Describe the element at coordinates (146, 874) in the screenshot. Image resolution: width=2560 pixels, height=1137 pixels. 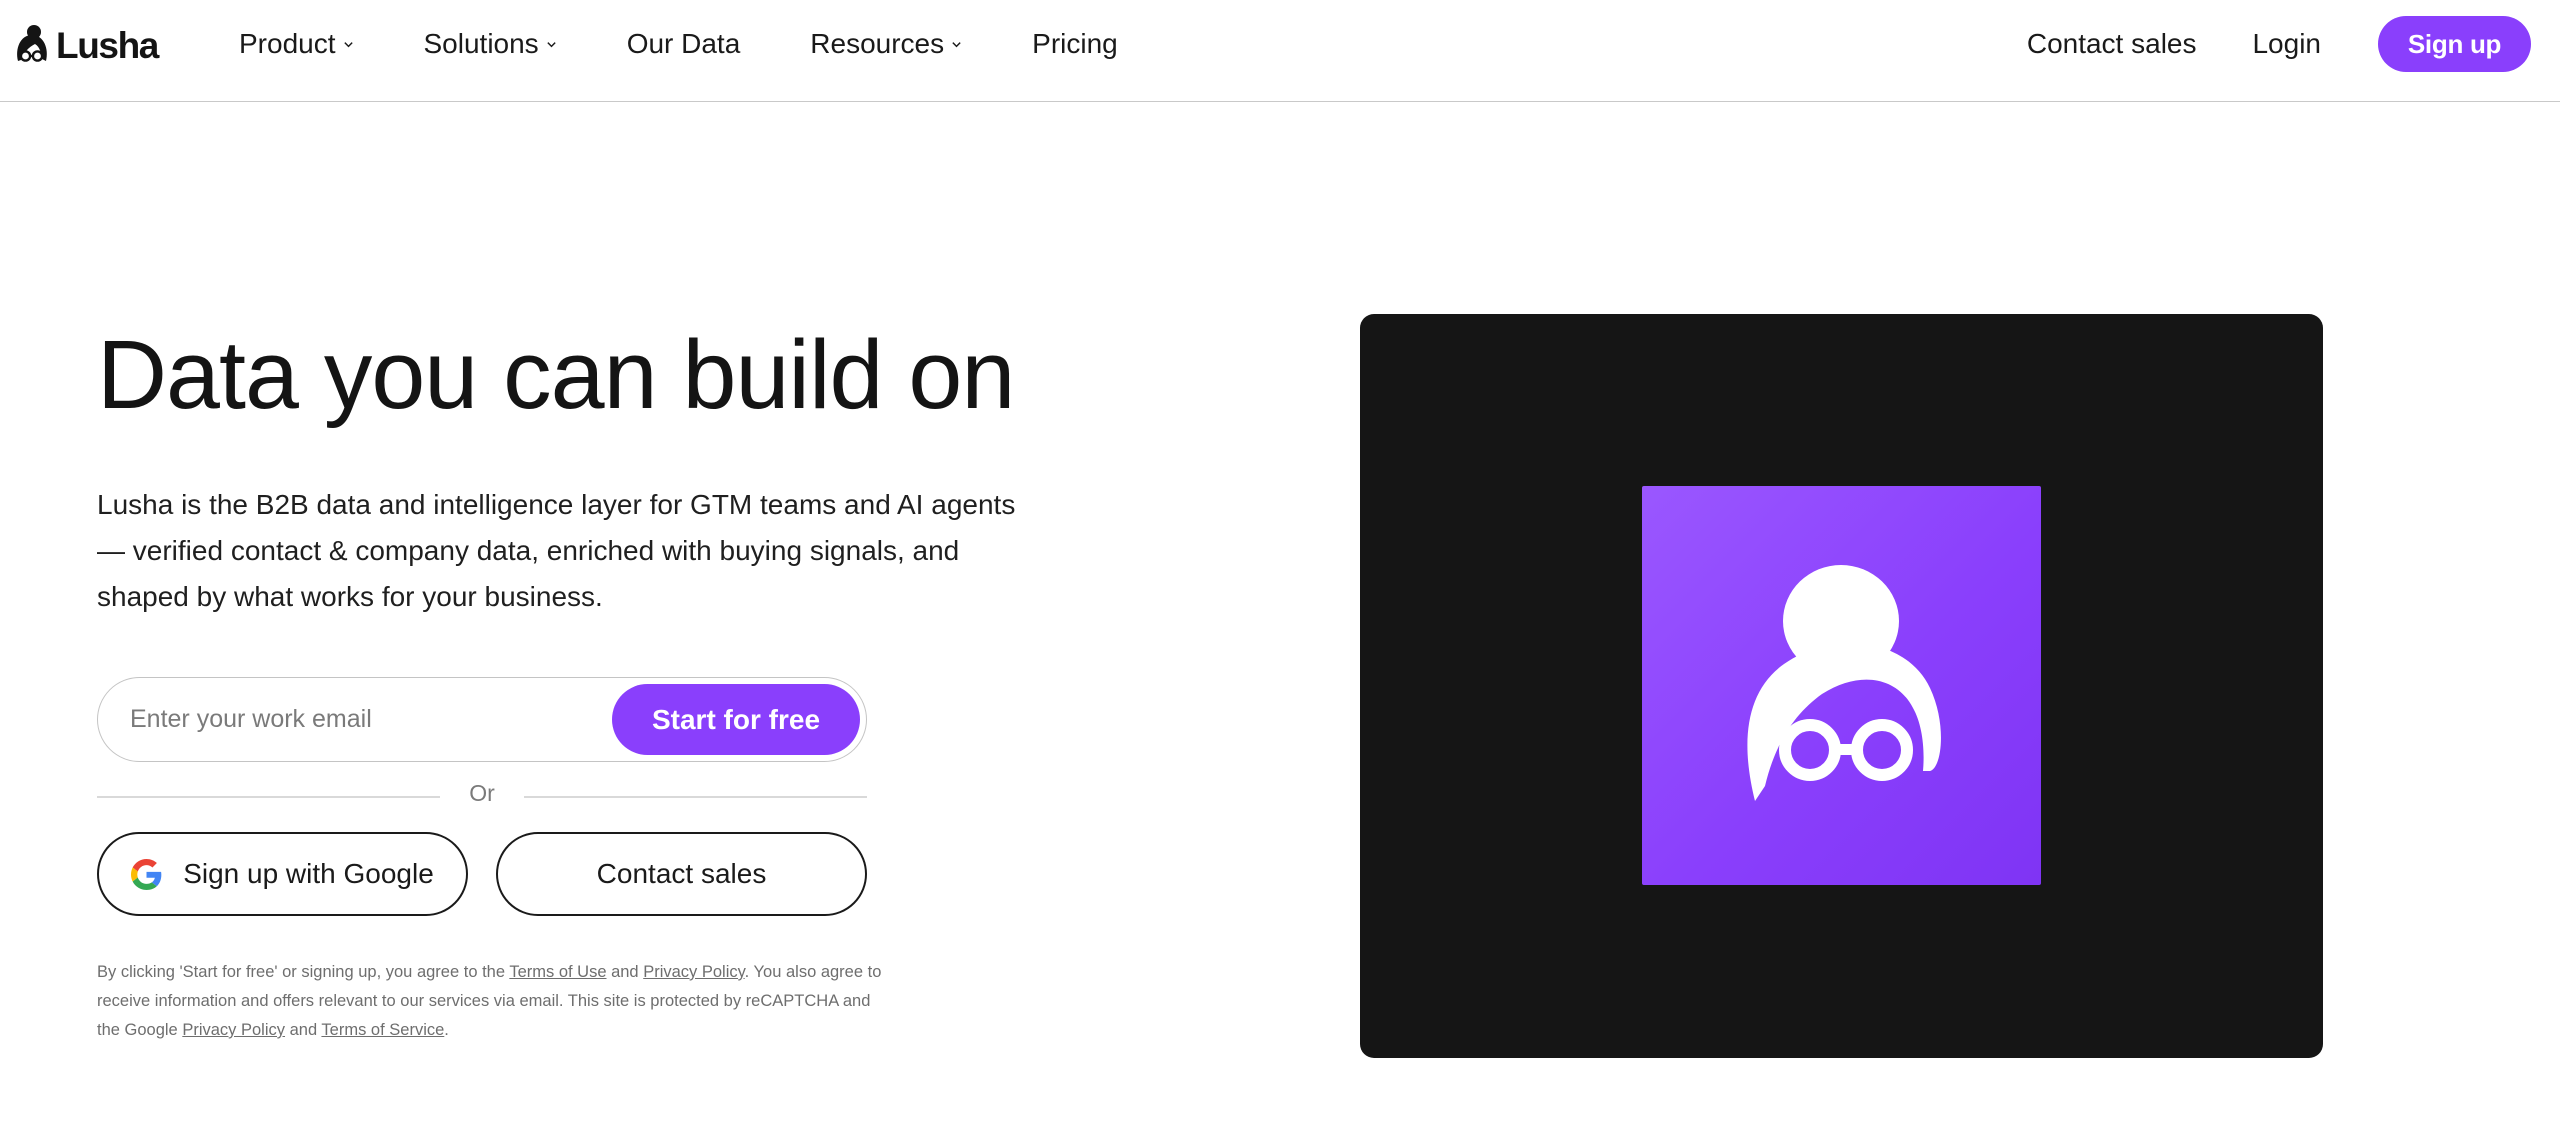
I see `google-icon` at that location.